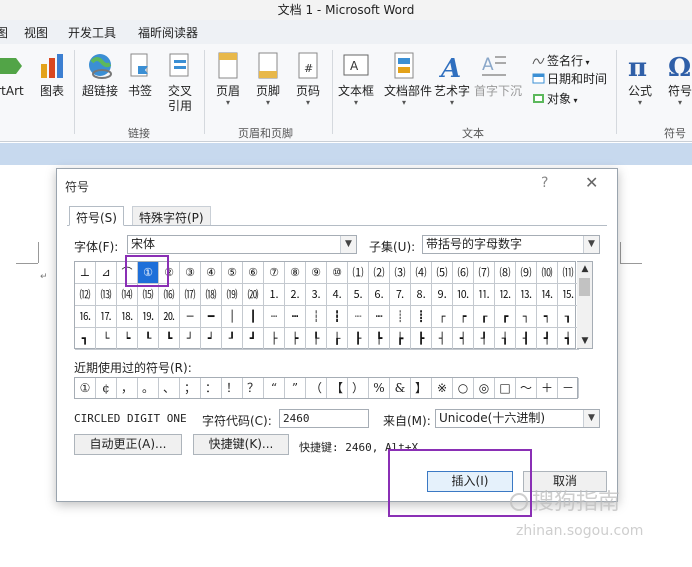  What do you see at coordinates (85, 273) in the screenshot?
I see `symbol-cell: ⊥` at bounding box center [85, 273].